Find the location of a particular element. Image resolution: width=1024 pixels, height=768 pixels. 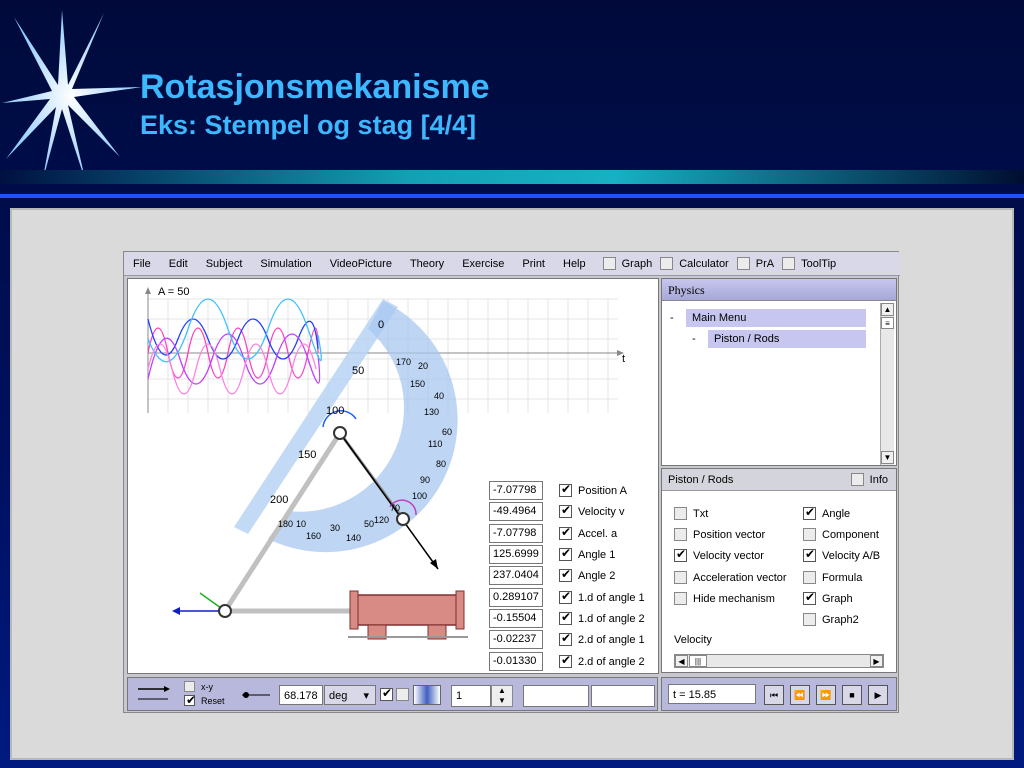

play-icon: ▶ is located at coordinates (878, 695).